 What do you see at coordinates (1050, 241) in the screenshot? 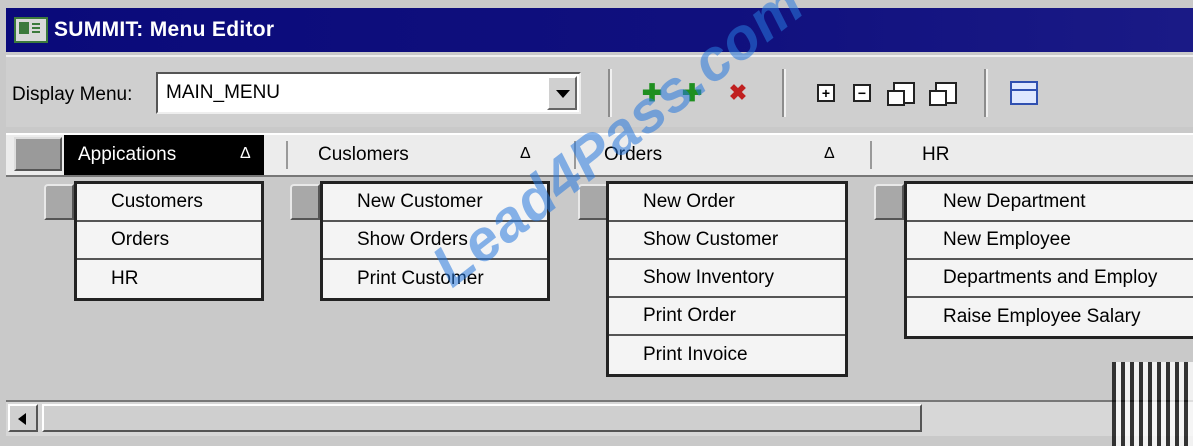
I see `menu-item: New Employee` at bounding box center [1050, 241].